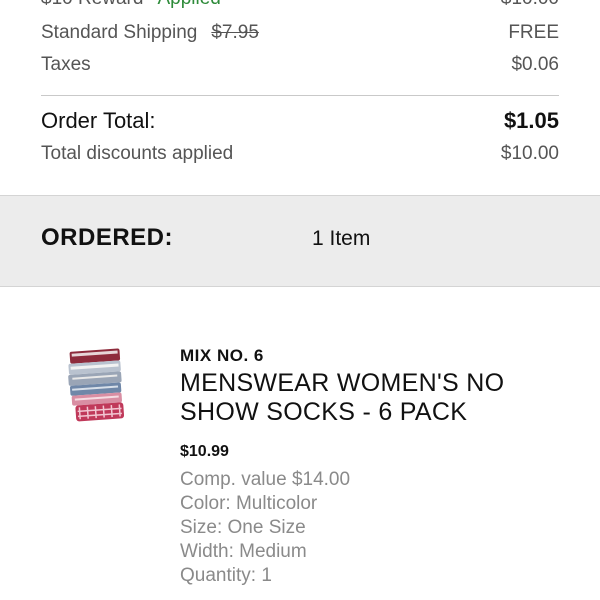 The image size is (600, 600). Describe the element at coordinates (531, 120) in the screenshot. I see `order-total-value: $1.05` at that location.